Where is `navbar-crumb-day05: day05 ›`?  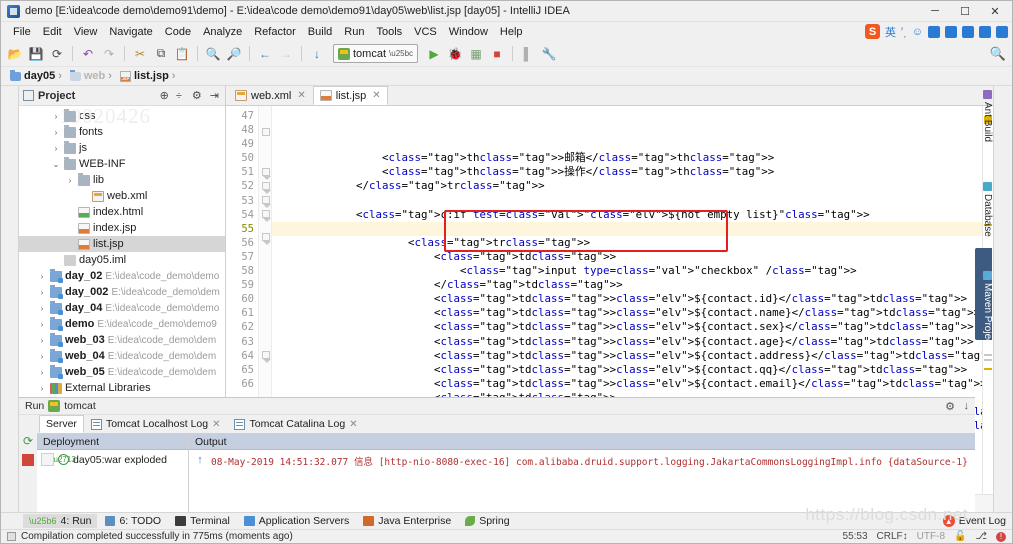 navbar-crumb-day05: day05 › is located at coordinates (36, 75).